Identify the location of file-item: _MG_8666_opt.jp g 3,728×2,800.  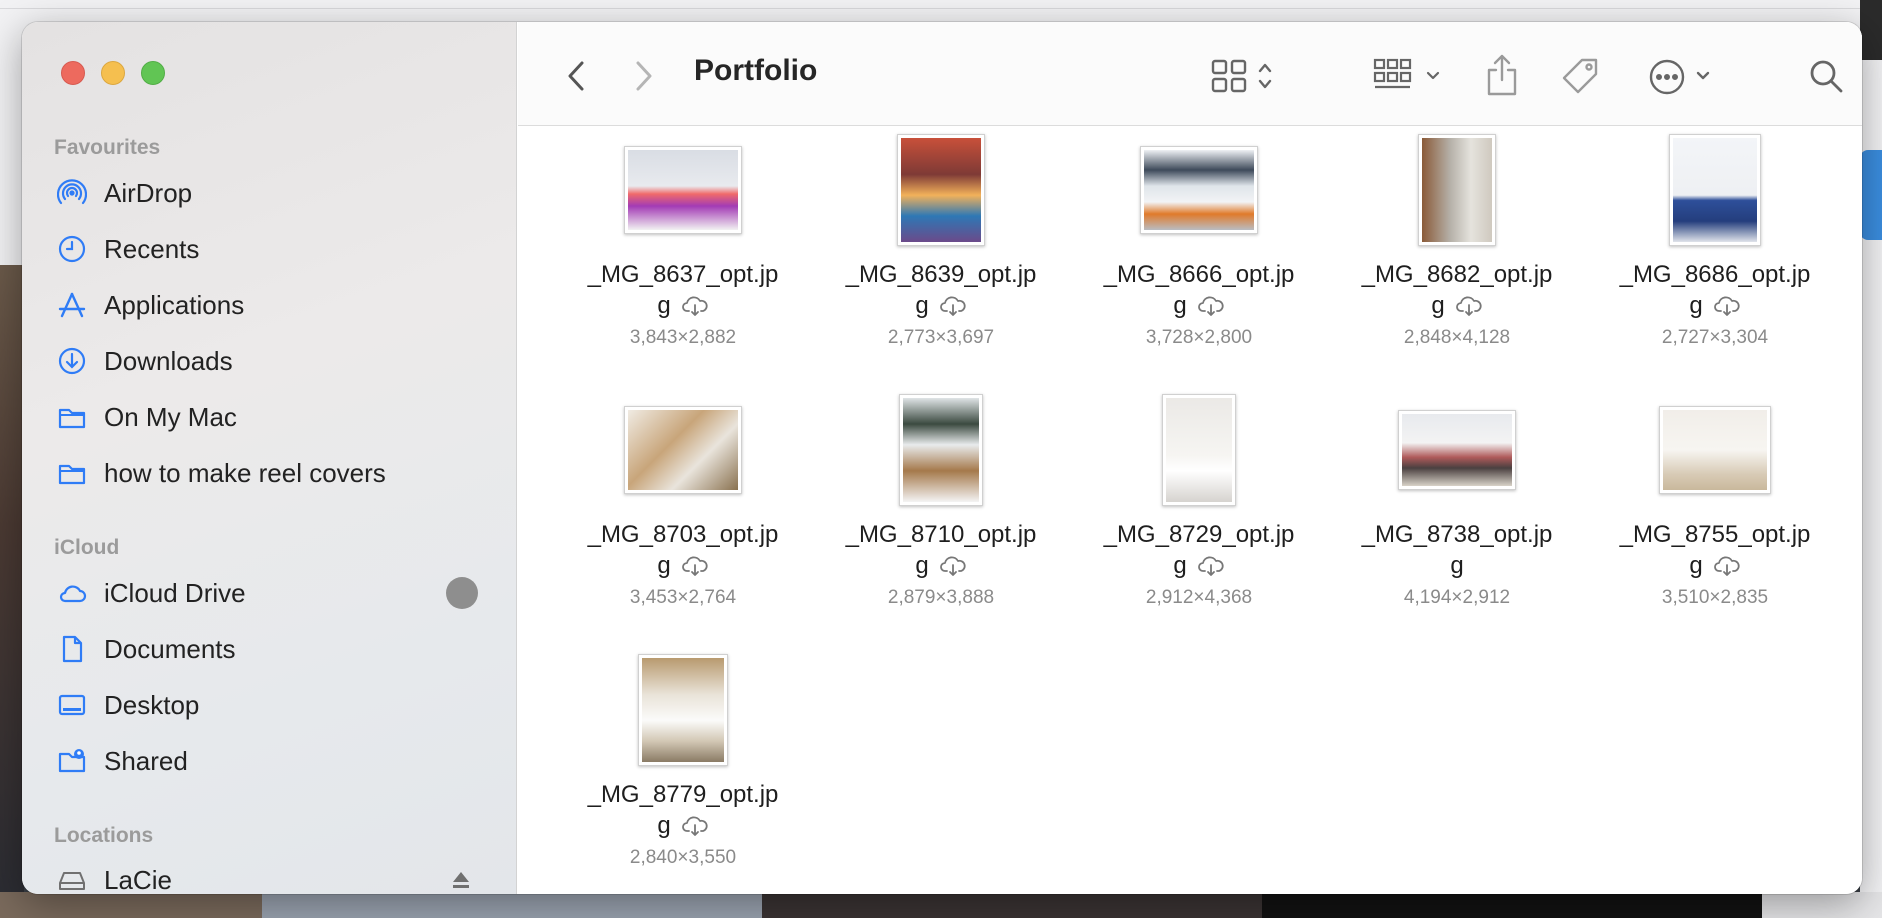
(1199, 261).